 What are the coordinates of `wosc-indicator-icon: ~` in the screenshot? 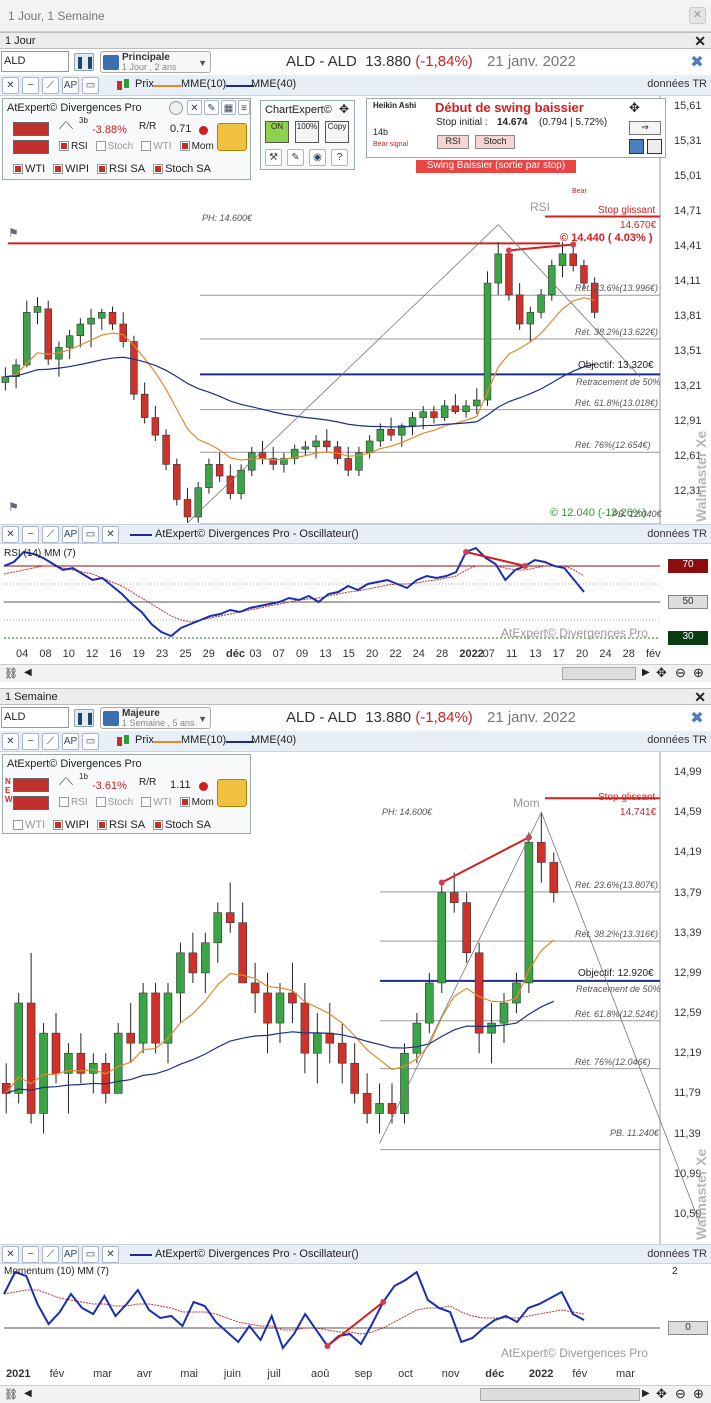 It's located at (30, 1254).